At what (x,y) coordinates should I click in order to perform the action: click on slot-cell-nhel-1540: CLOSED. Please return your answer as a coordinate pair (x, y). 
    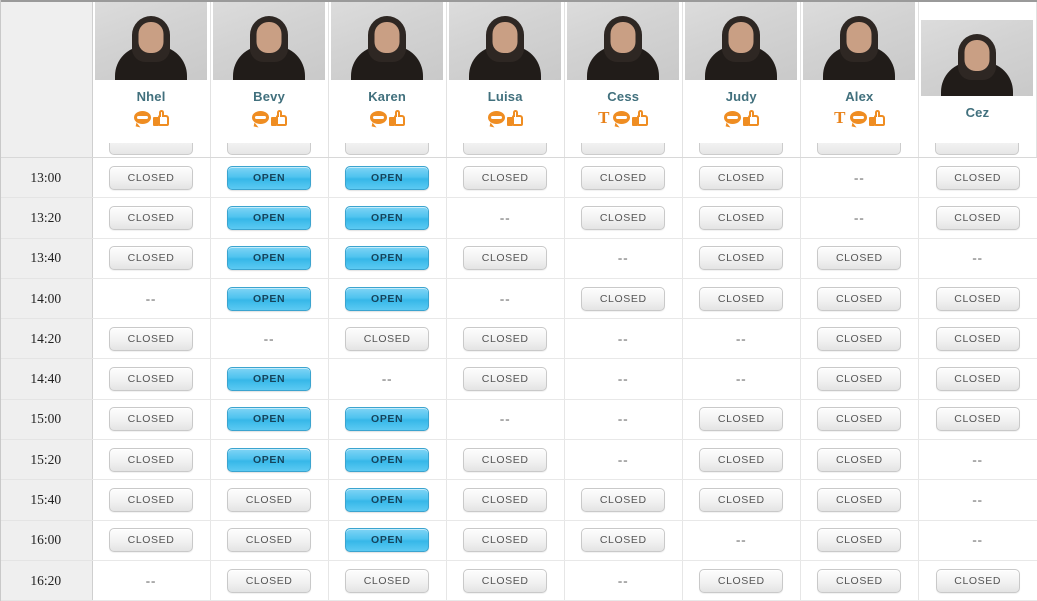
    Looking at the image, I should click on (151, 500).